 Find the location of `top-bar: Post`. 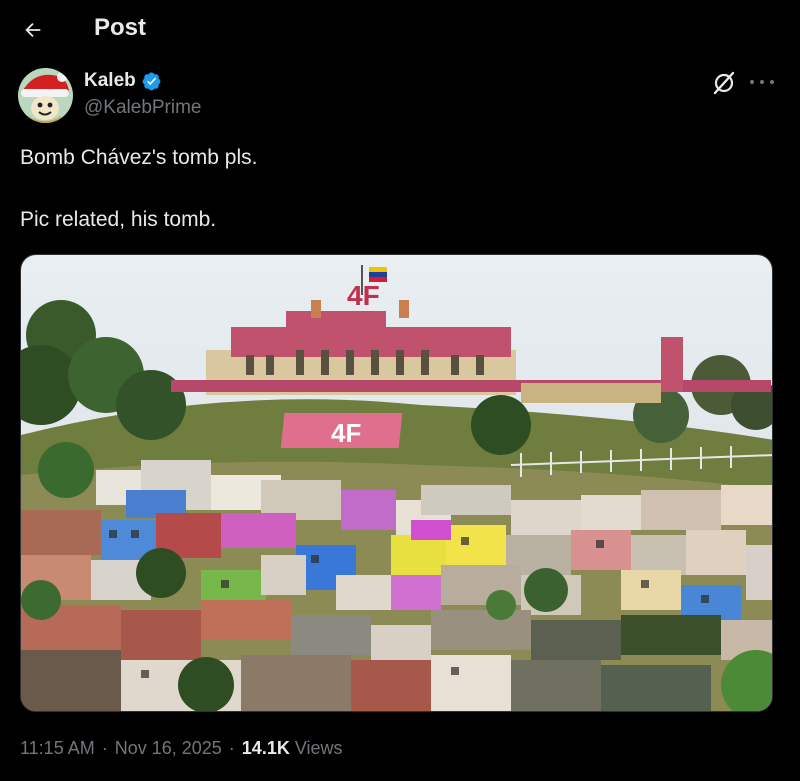

top-bar: Post is located at coordinates (400, 29).